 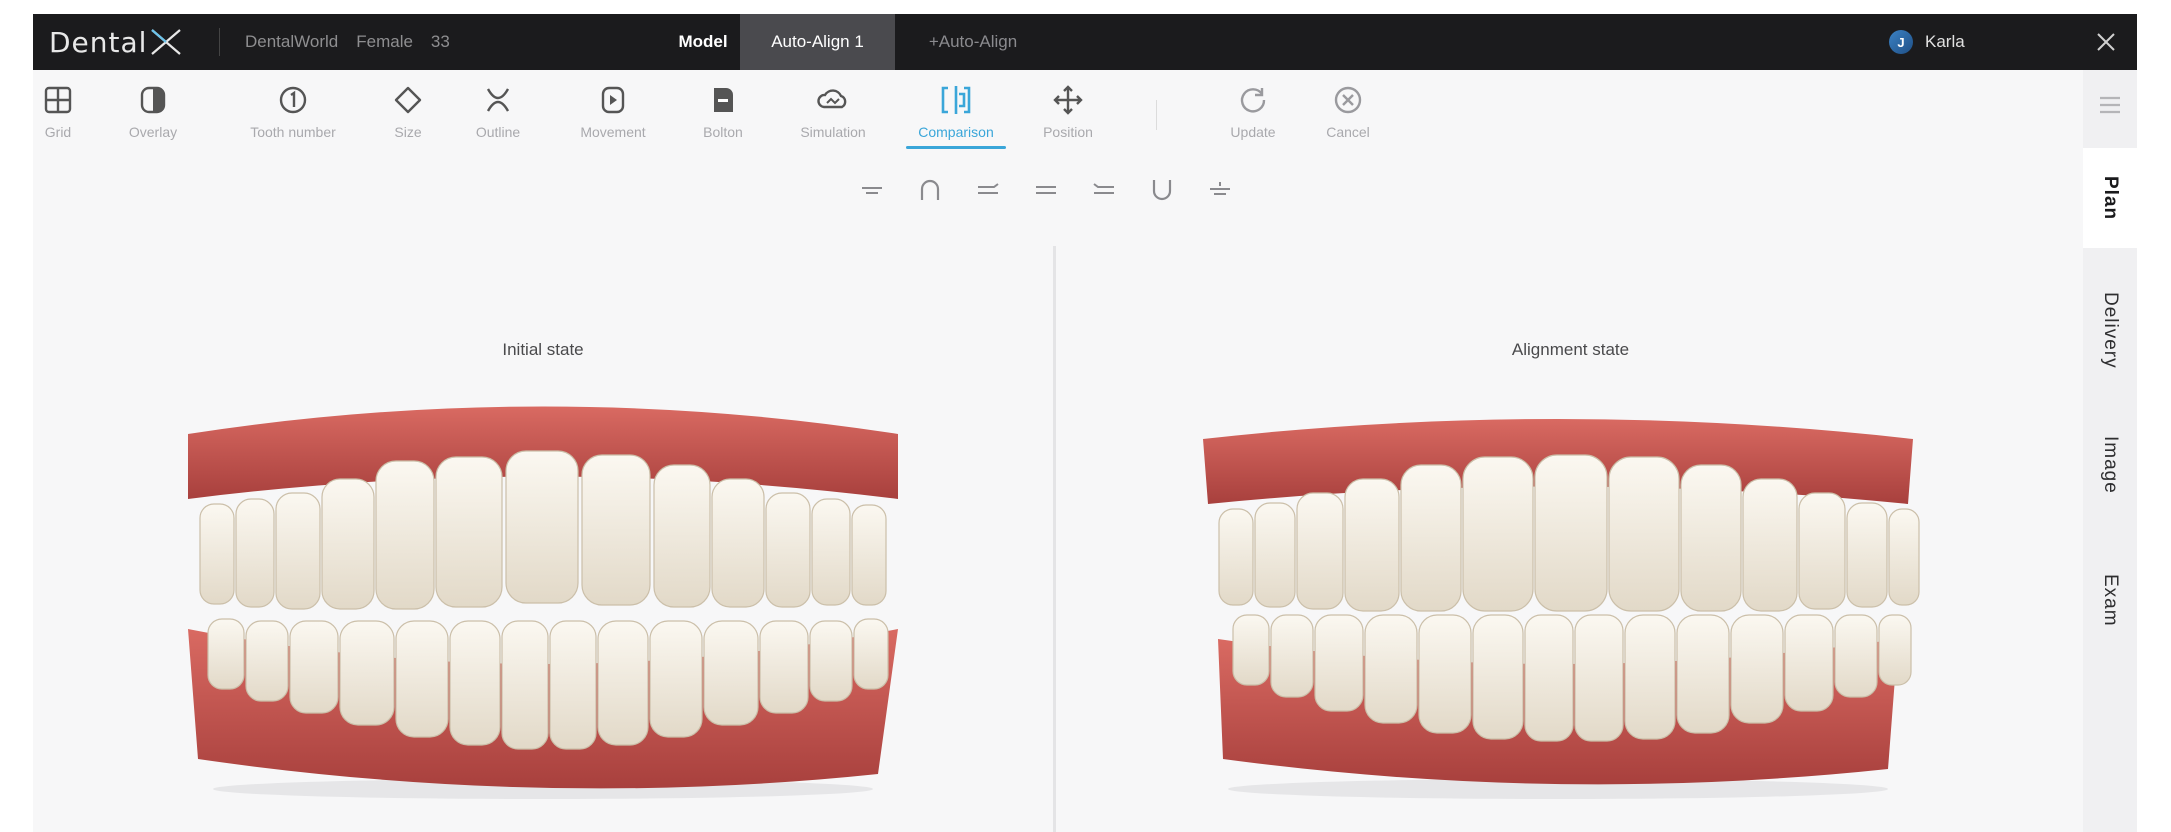 I want to click on size-label: Size, so click(x=408, y=132).